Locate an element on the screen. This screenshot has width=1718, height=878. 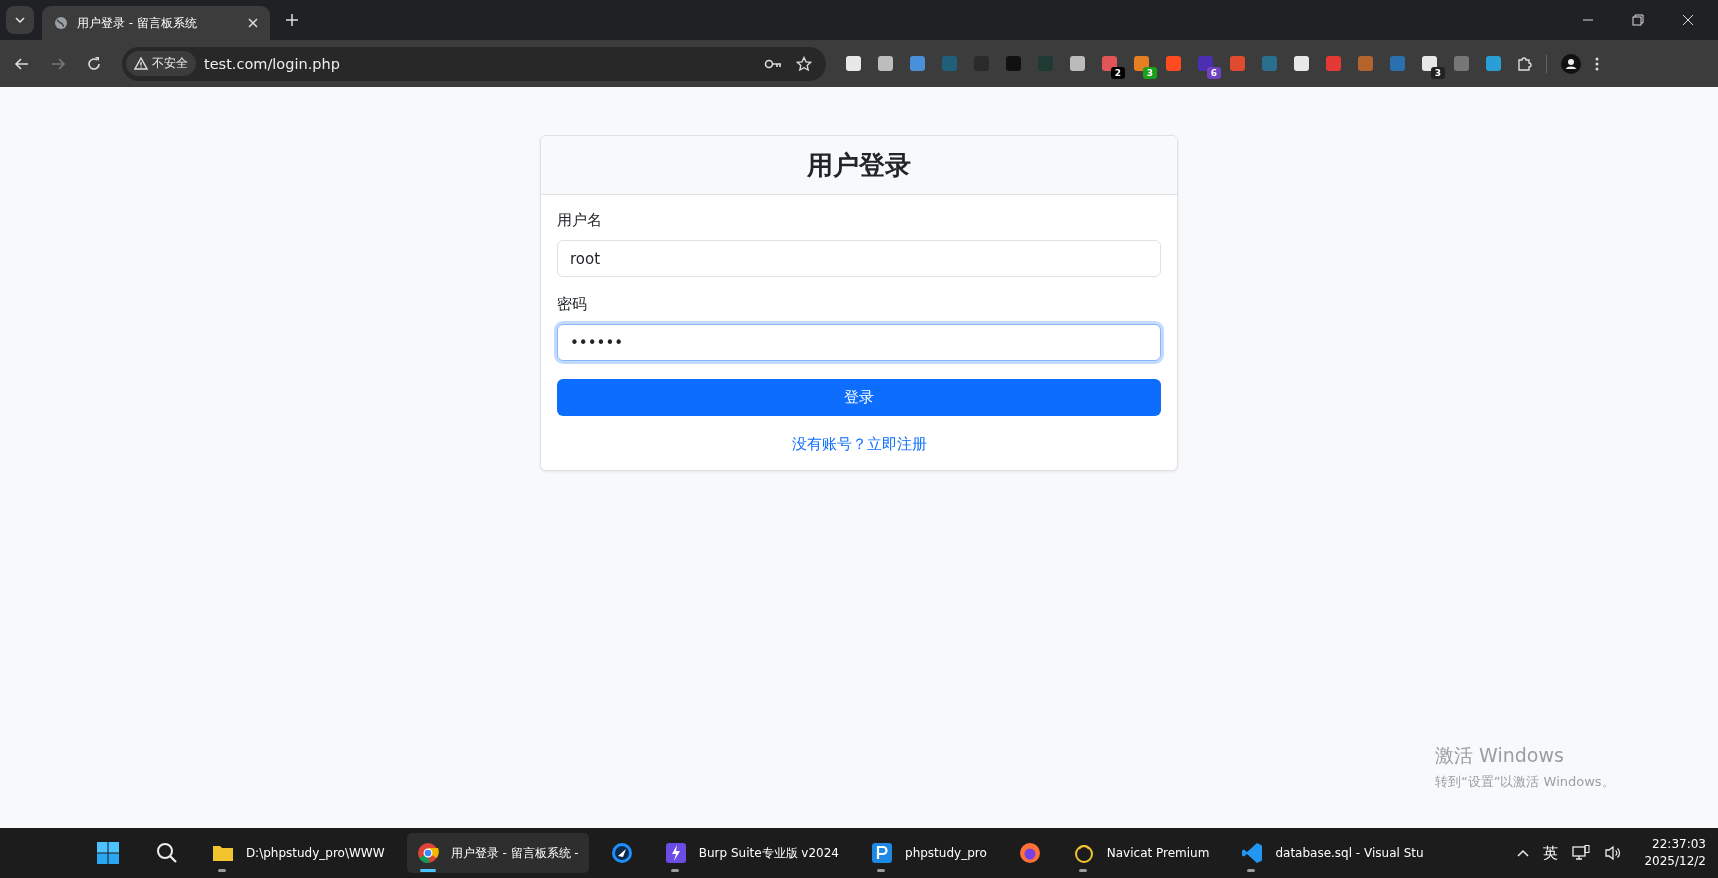
tab-title: 用户登录 - 留言板系统 is located at coordinates (137, 23).